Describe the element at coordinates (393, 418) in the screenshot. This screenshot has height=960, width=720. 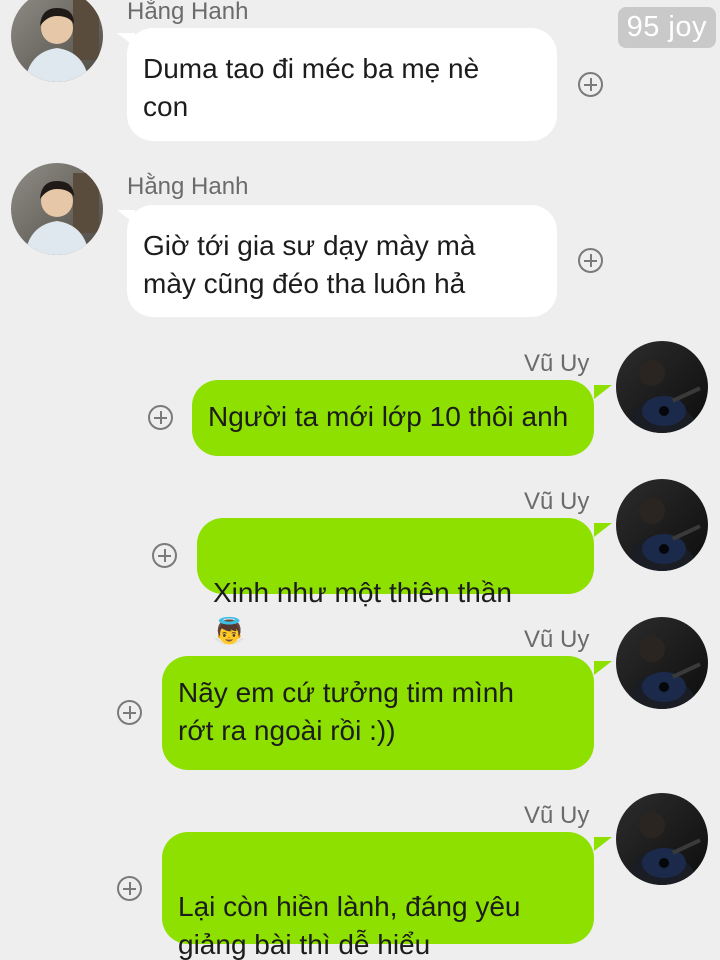
I see `message-bubble: Người ta mới lớp 10 thôi anh` at that location.